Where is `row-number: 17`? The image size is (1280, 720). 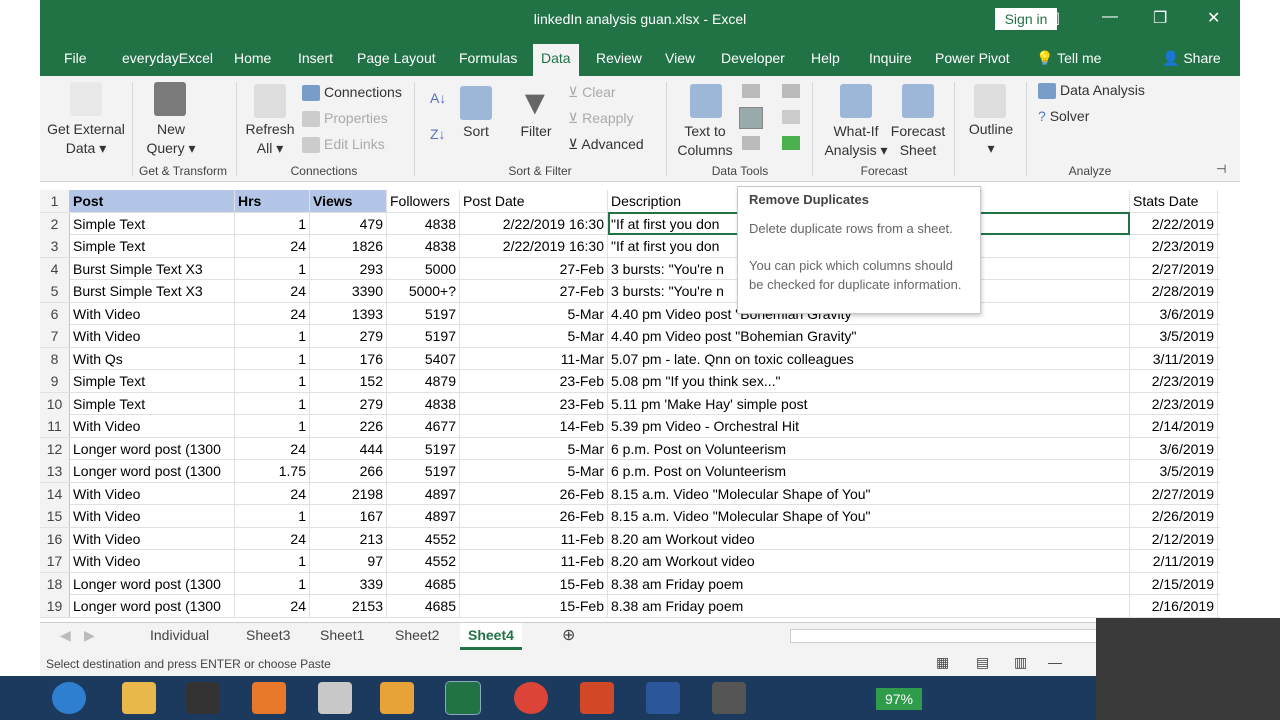
row-number: 17 is located at coordinates (55, 561).